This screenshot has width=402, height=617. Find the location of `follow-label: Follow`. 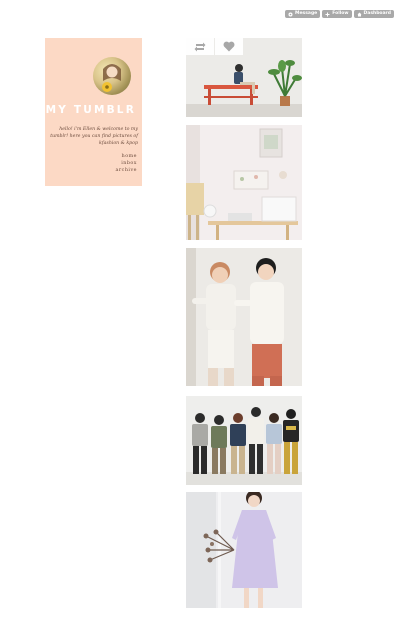

follow-label: Follow is located at coordinates (340, 13).